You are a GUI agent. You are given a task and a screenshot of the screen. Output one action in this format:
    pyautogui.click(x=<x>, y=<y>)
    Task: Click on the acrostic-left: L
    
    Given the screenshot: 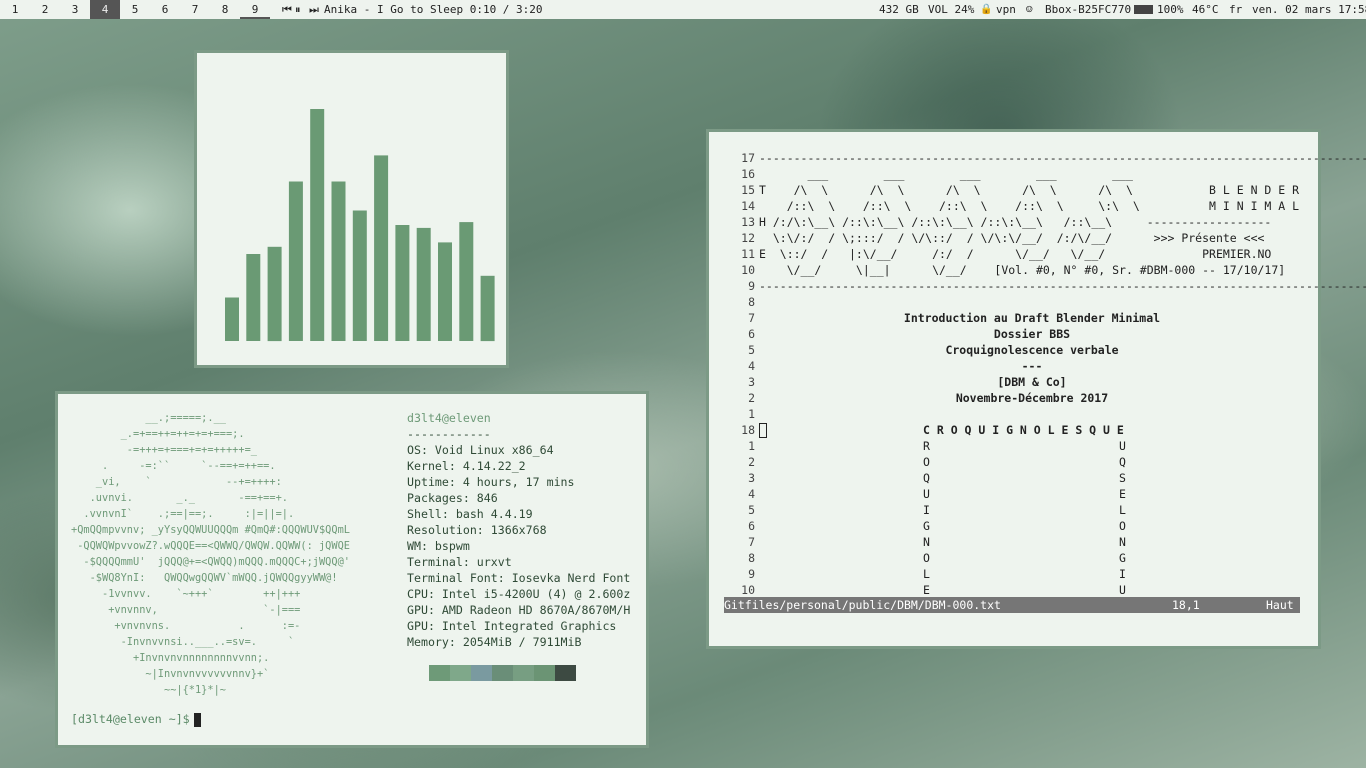 What is the action you would take?
    pyautogui.click(x=926, y=574)
    